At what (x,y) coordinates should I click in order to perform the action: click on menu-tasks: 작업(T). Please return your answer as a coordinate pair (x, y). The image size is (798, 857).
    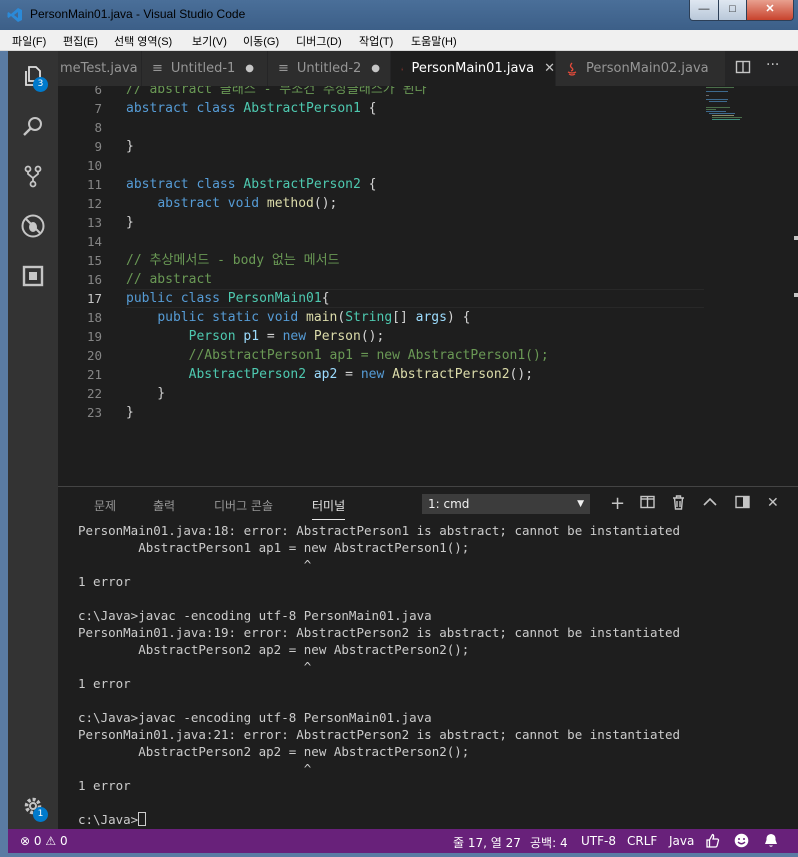
    Looking at the image, I should click on (376, 41).